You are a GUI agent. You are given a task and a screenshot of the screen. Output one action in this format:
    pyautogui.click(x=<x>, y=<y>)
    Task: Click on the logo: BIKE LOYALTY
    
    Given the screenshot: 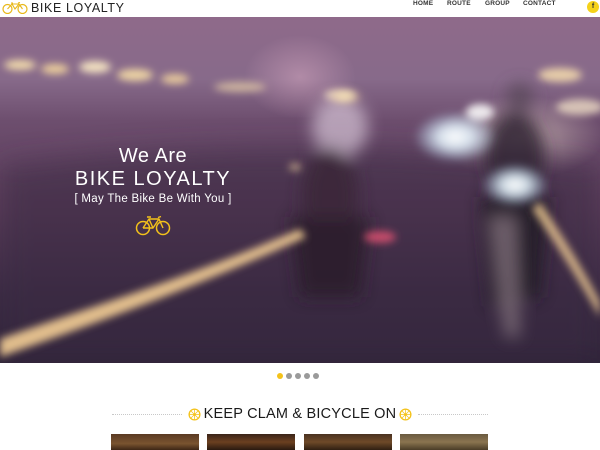 What is the action you would take?
    pyautogui.click(x=63, y=7)
    